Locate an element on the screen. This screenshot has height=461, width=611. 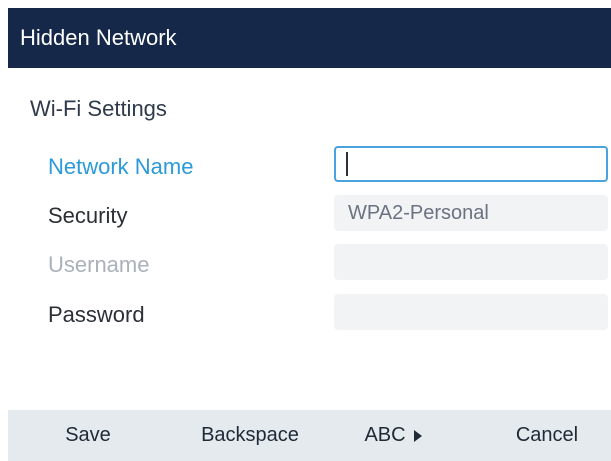
triangle-right-icon is located at coordinates (417, 435).